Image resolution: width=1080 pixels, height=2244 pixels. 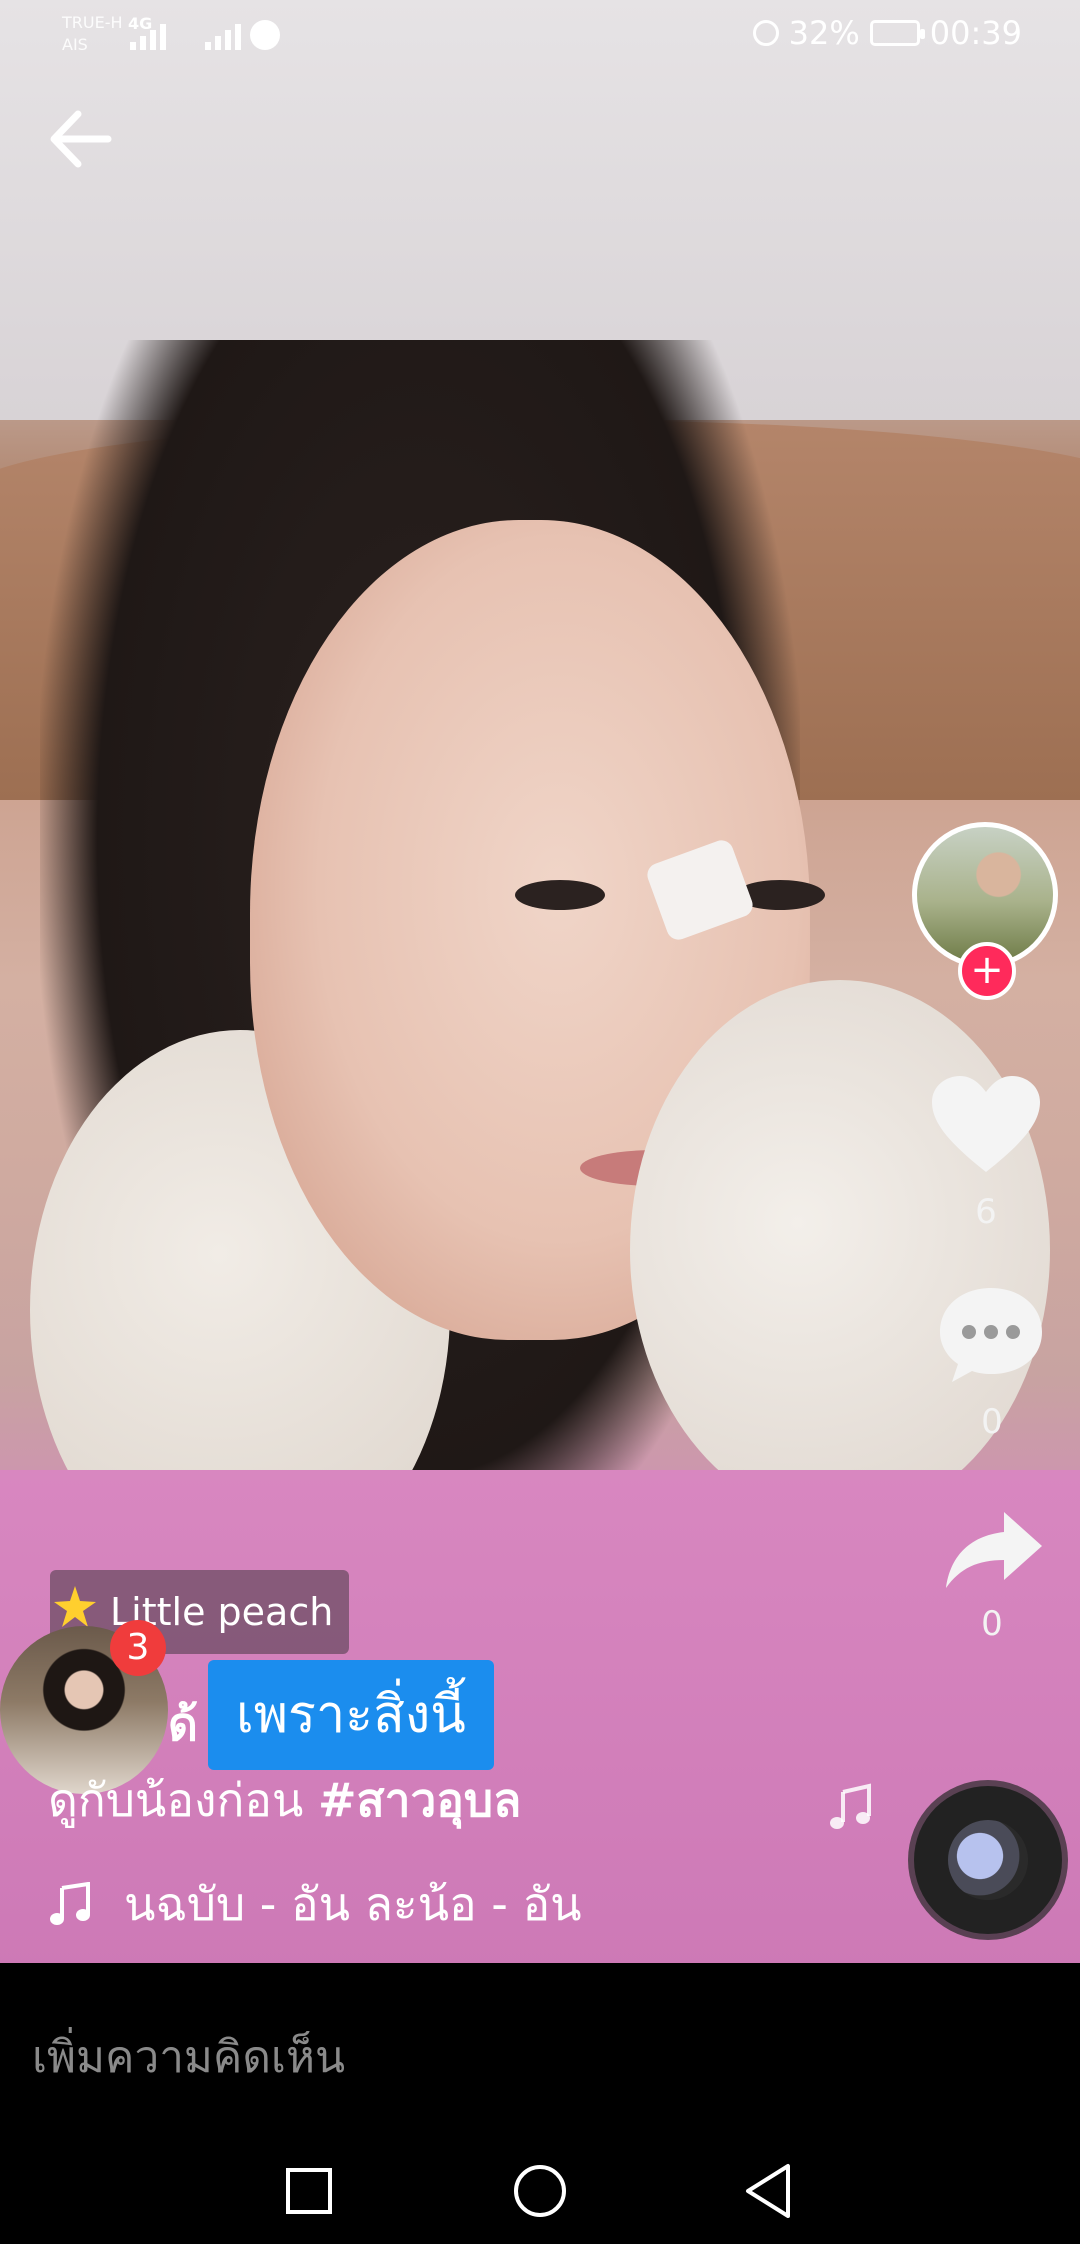 I want to click on battery-percent: 32%, so click(x=824, y=33).